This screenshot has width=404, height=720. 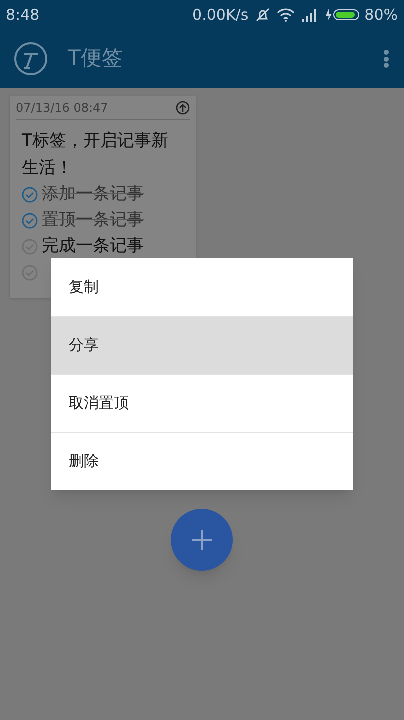 I want to click on note-text: T标签，开启记事新生活！, so click(x=95, y=155).